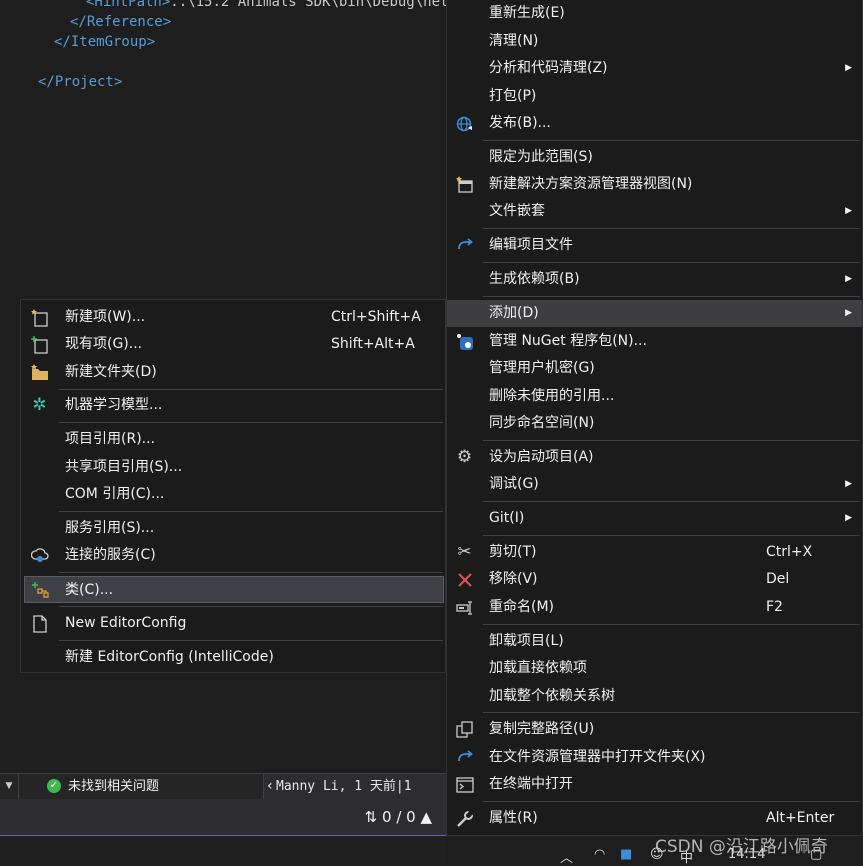  What do you see at coordinates (741, 847) in the screenshot?
I see `watermark: CSDN @沿江路小佩奇` at bounding box center [741, 847].